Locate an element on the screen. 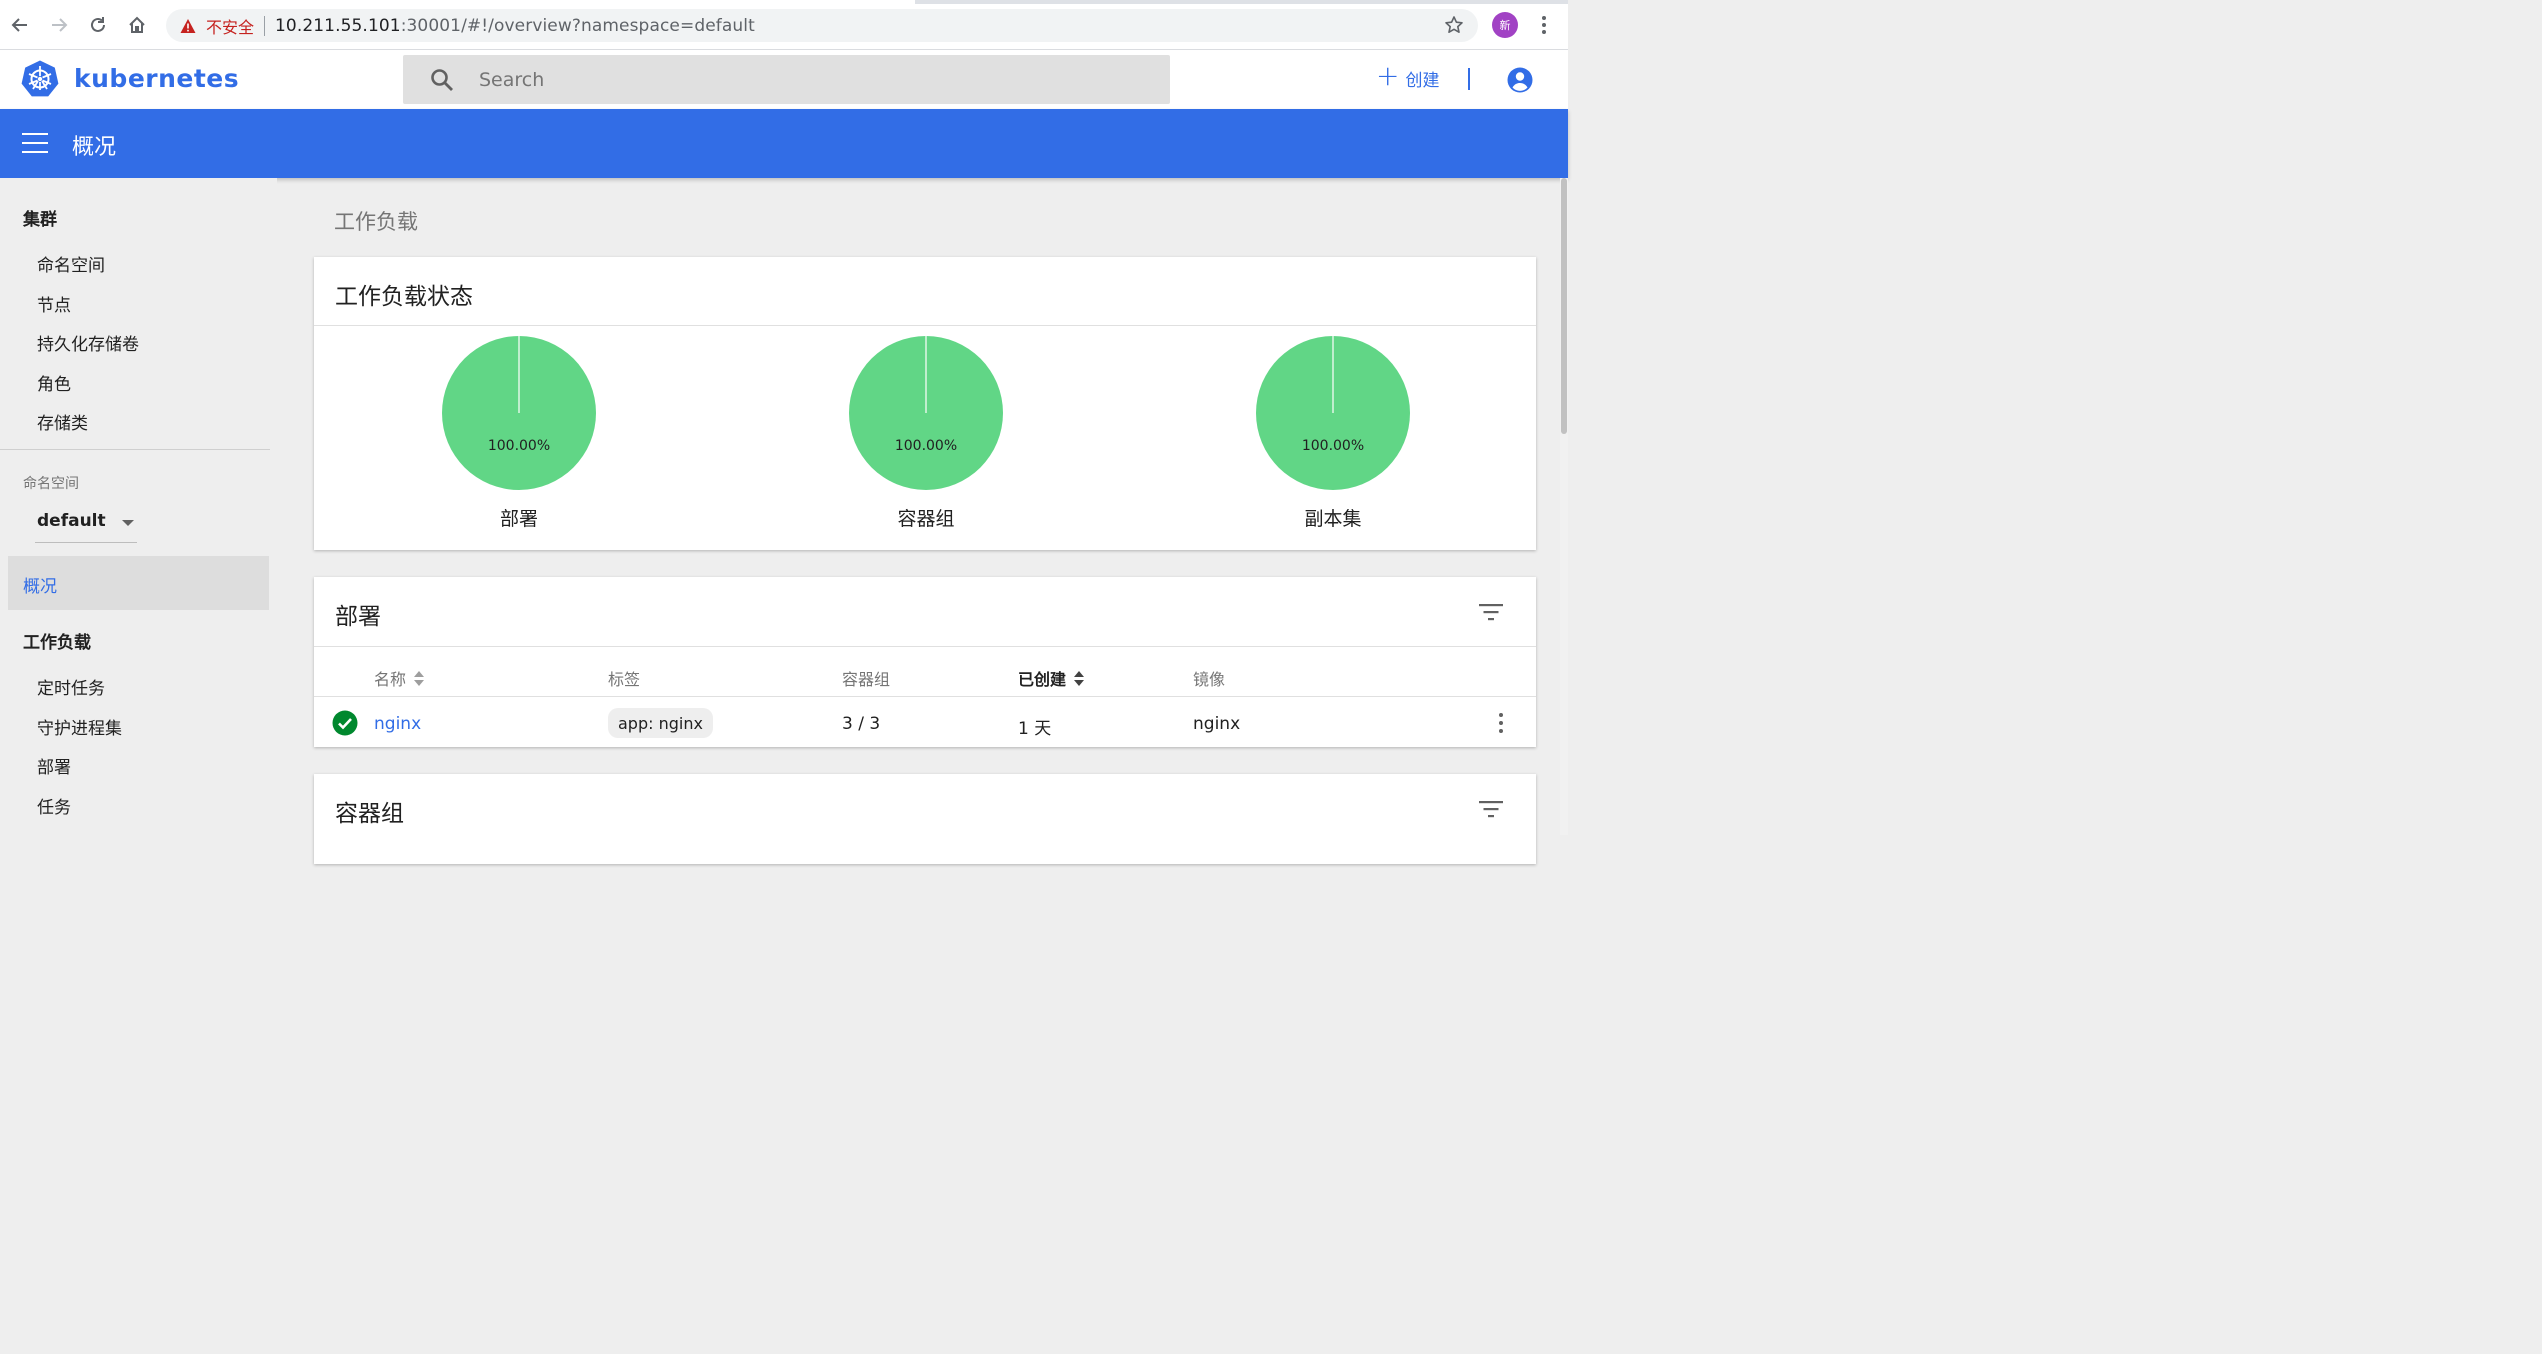  namespace-select: default is located at coordinates (86, 523).